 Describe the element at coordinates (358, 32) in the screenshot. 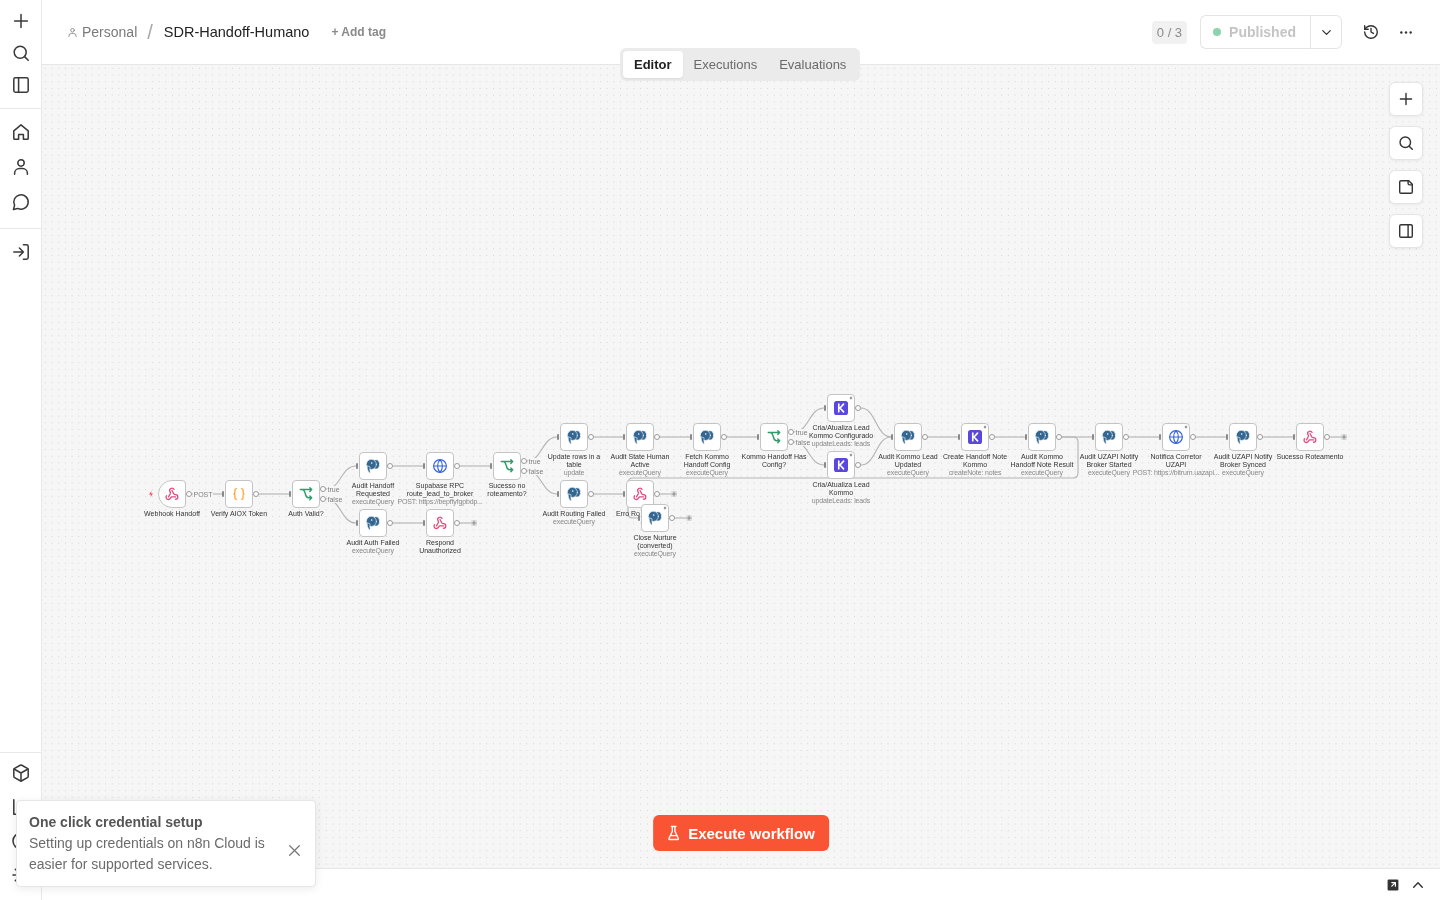

I see `add-tag-link: + Add tag` at that location.